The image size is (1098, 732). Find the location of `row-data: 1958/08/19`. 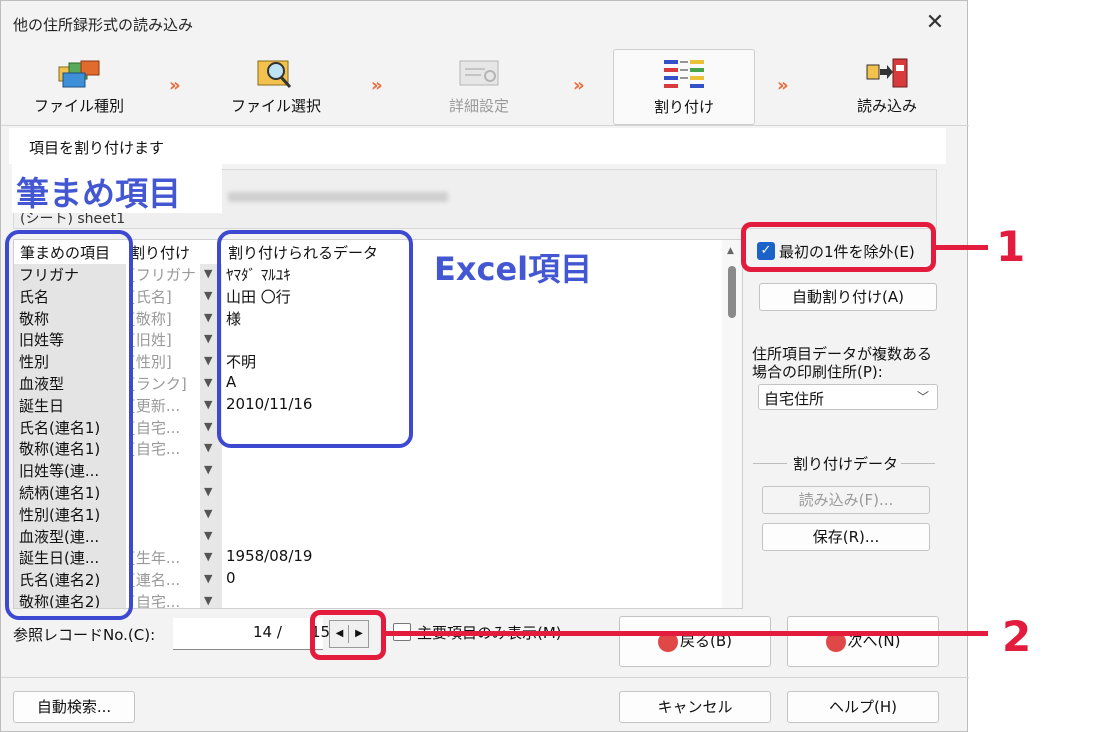

row-data: 1958/08/19 is located at coordinates (269, 556).